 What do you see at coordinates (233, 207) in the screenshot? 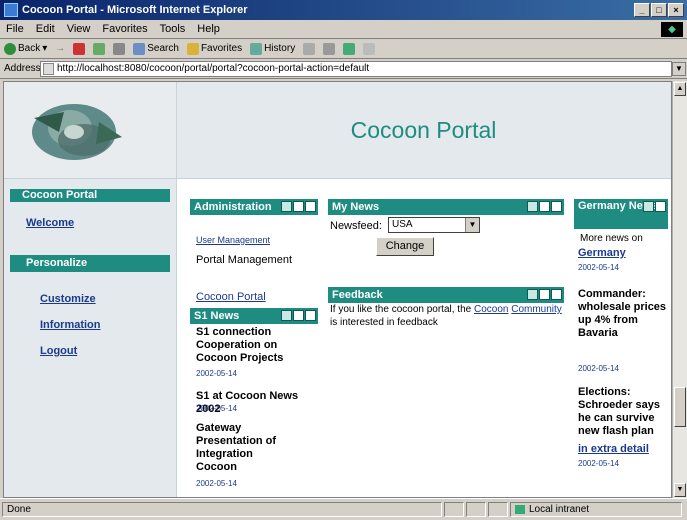
I see `admin-portlet-title: Administration` at bounding box center [233, 207].